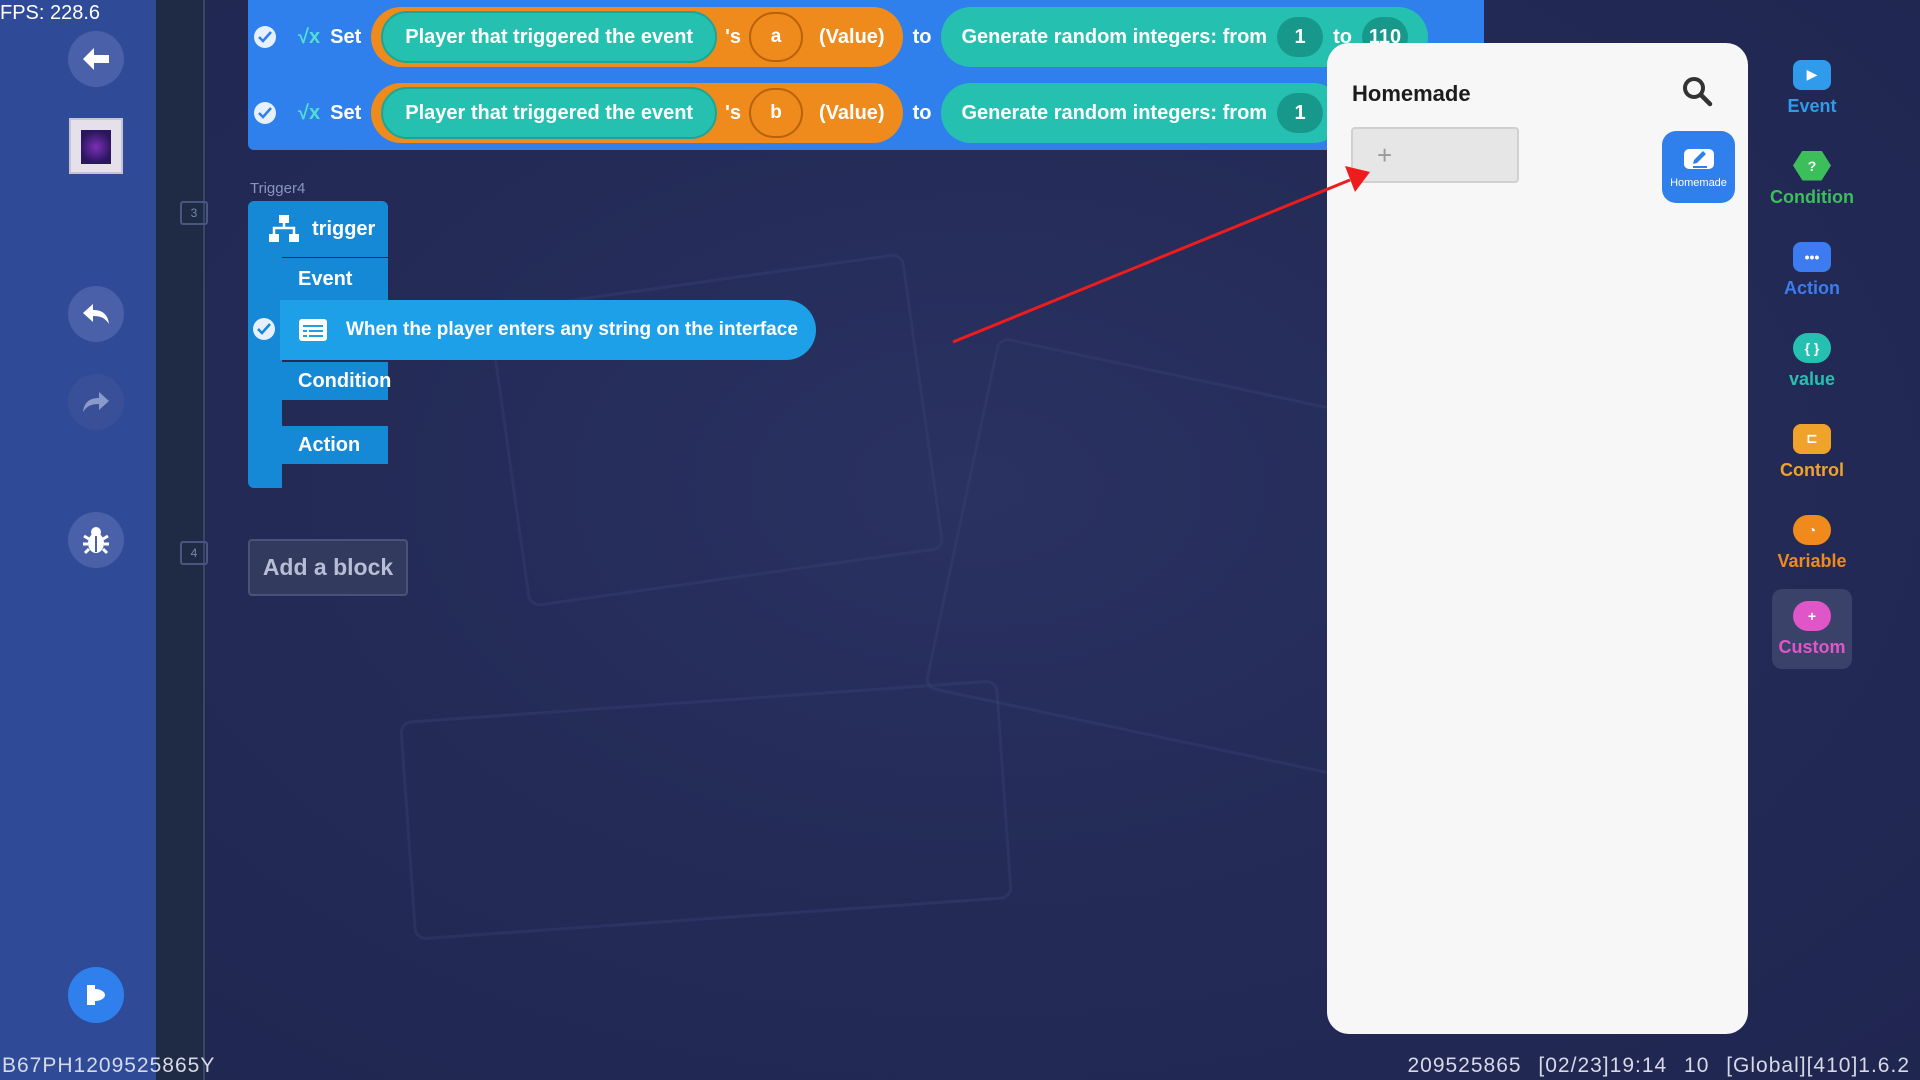  I want to click on category-event: ▶ Event, so click(1812, 88).